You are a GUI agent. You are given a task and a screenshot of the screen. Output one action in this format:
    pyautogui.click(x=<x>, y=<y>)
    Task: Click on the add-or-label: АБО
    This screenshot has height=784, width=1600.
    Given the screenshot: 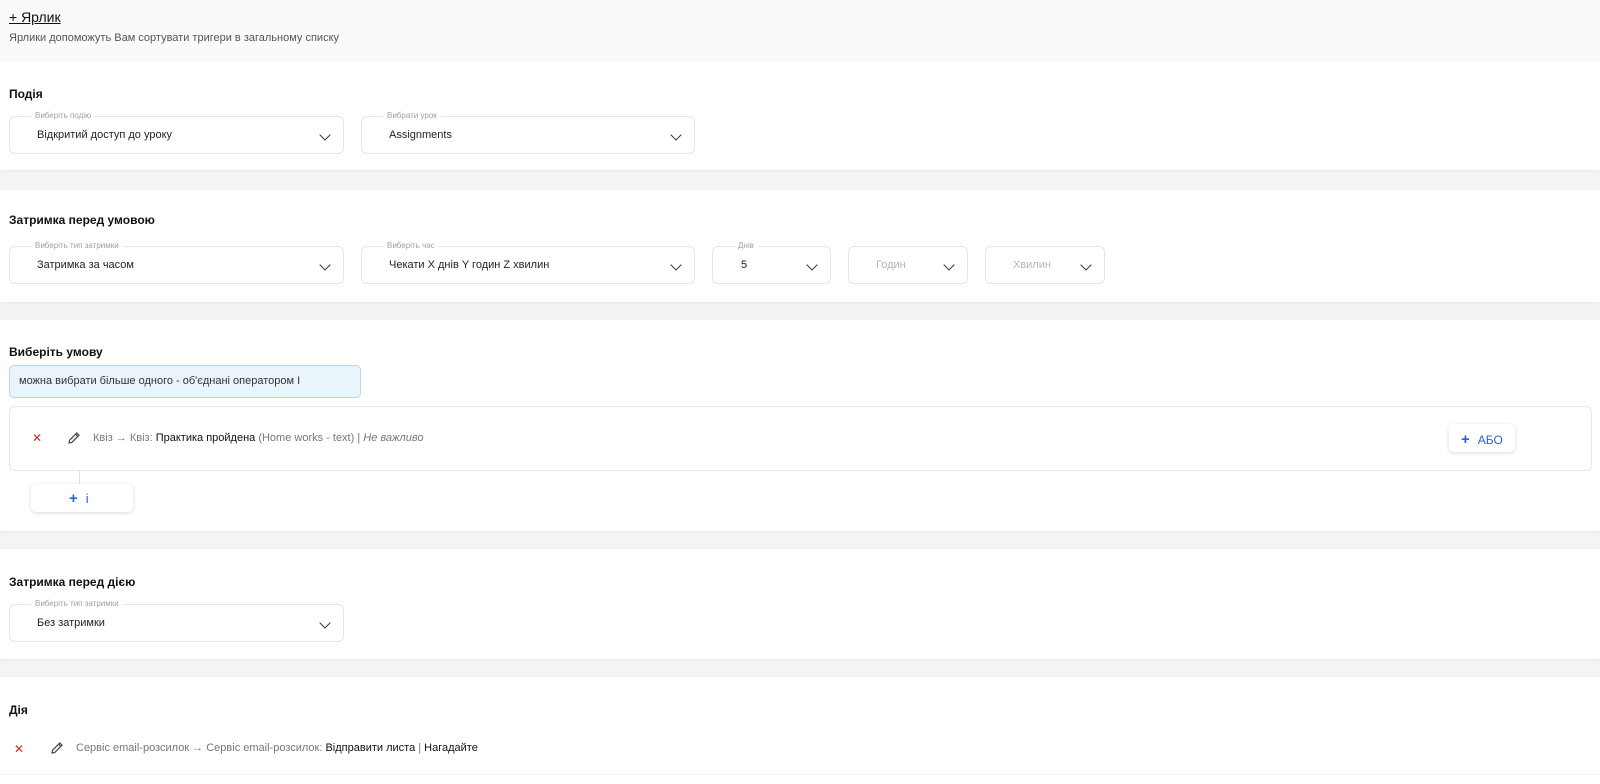 What is the action you would take?
    pyautogui.click(x=1490, y=440)
    